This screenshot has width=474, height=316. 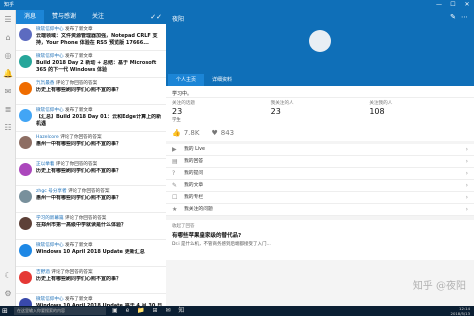 I want to click on tab-likes-thanks: 赞与感谢, so click(x=64, y=17).